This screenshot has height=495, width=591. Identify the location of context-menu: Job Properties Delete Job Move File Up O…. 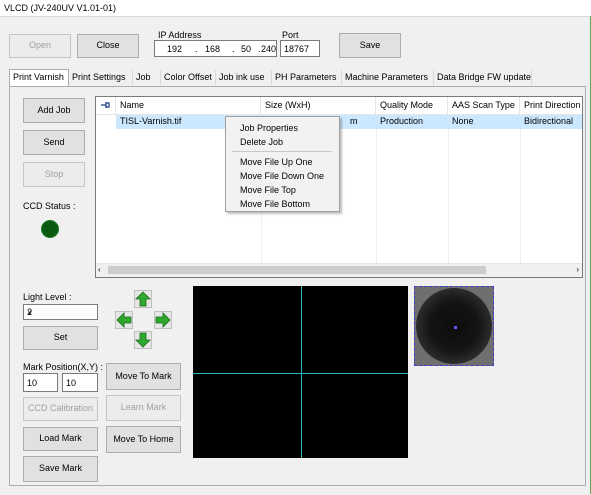
(282, 164).